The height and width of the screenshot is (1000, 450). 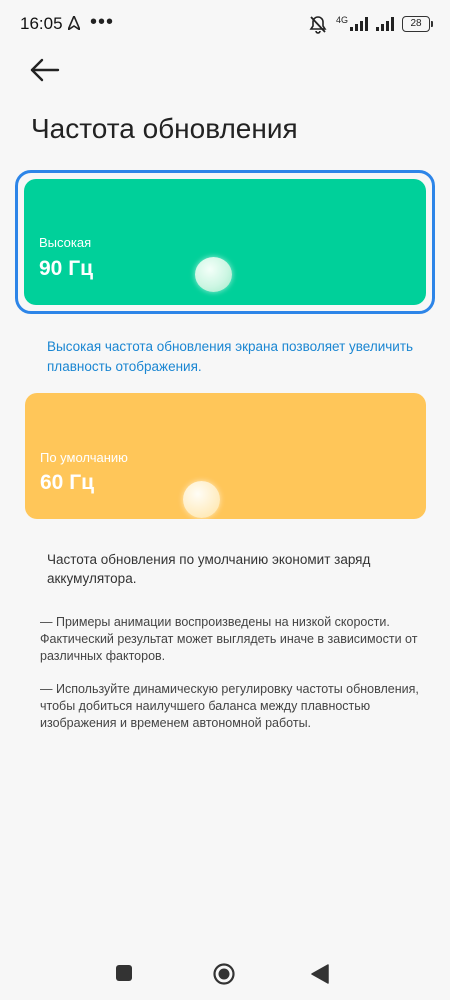 I want to click on option-default-rate-label: 60 Гц, so click(x=67, y=482).